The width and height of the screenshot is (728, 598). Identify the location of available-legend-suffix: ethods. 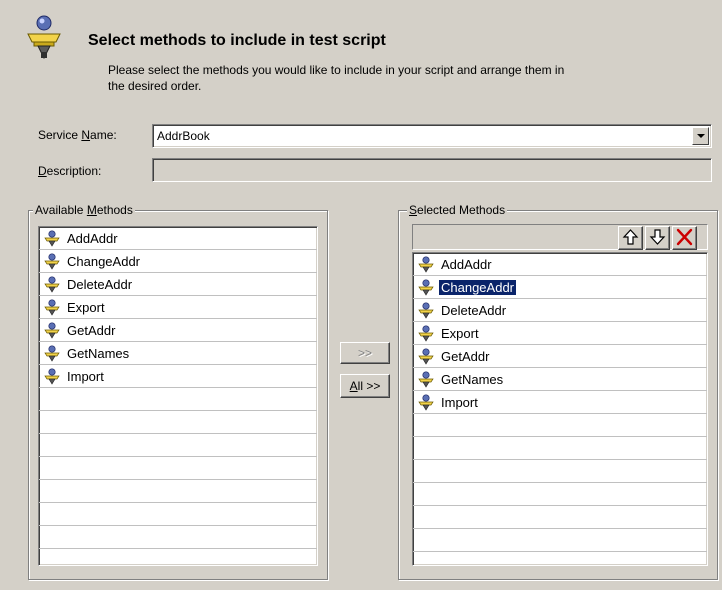
(114, 210).